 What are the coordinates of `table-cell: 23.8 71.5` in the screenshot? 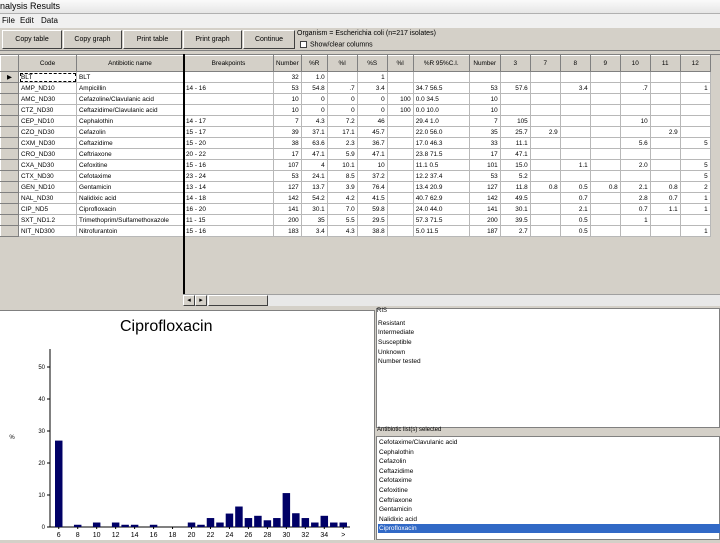 It's located at (441, 154).